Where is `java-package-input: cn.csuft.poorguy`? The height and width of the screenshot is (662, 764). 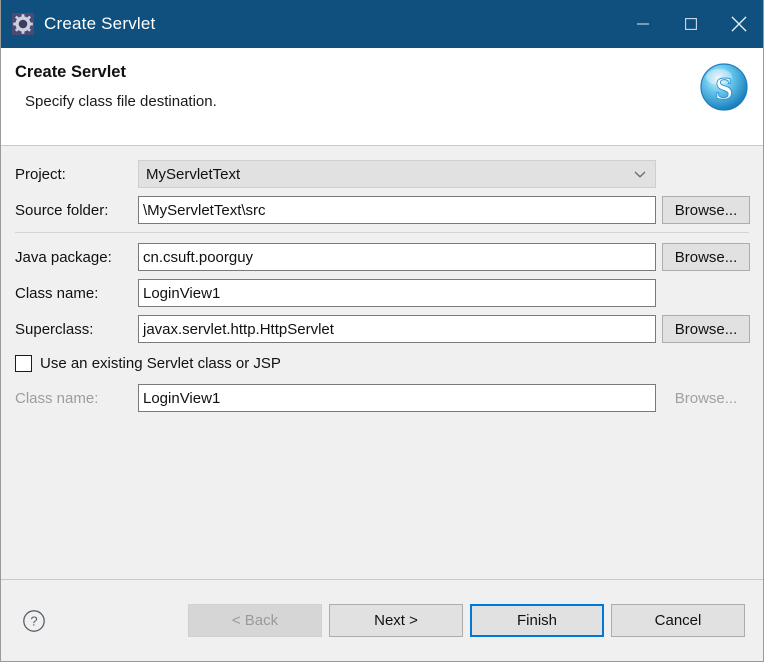
java-package-input: cn.csuft.poorguy is located at coordinates (397, 257).